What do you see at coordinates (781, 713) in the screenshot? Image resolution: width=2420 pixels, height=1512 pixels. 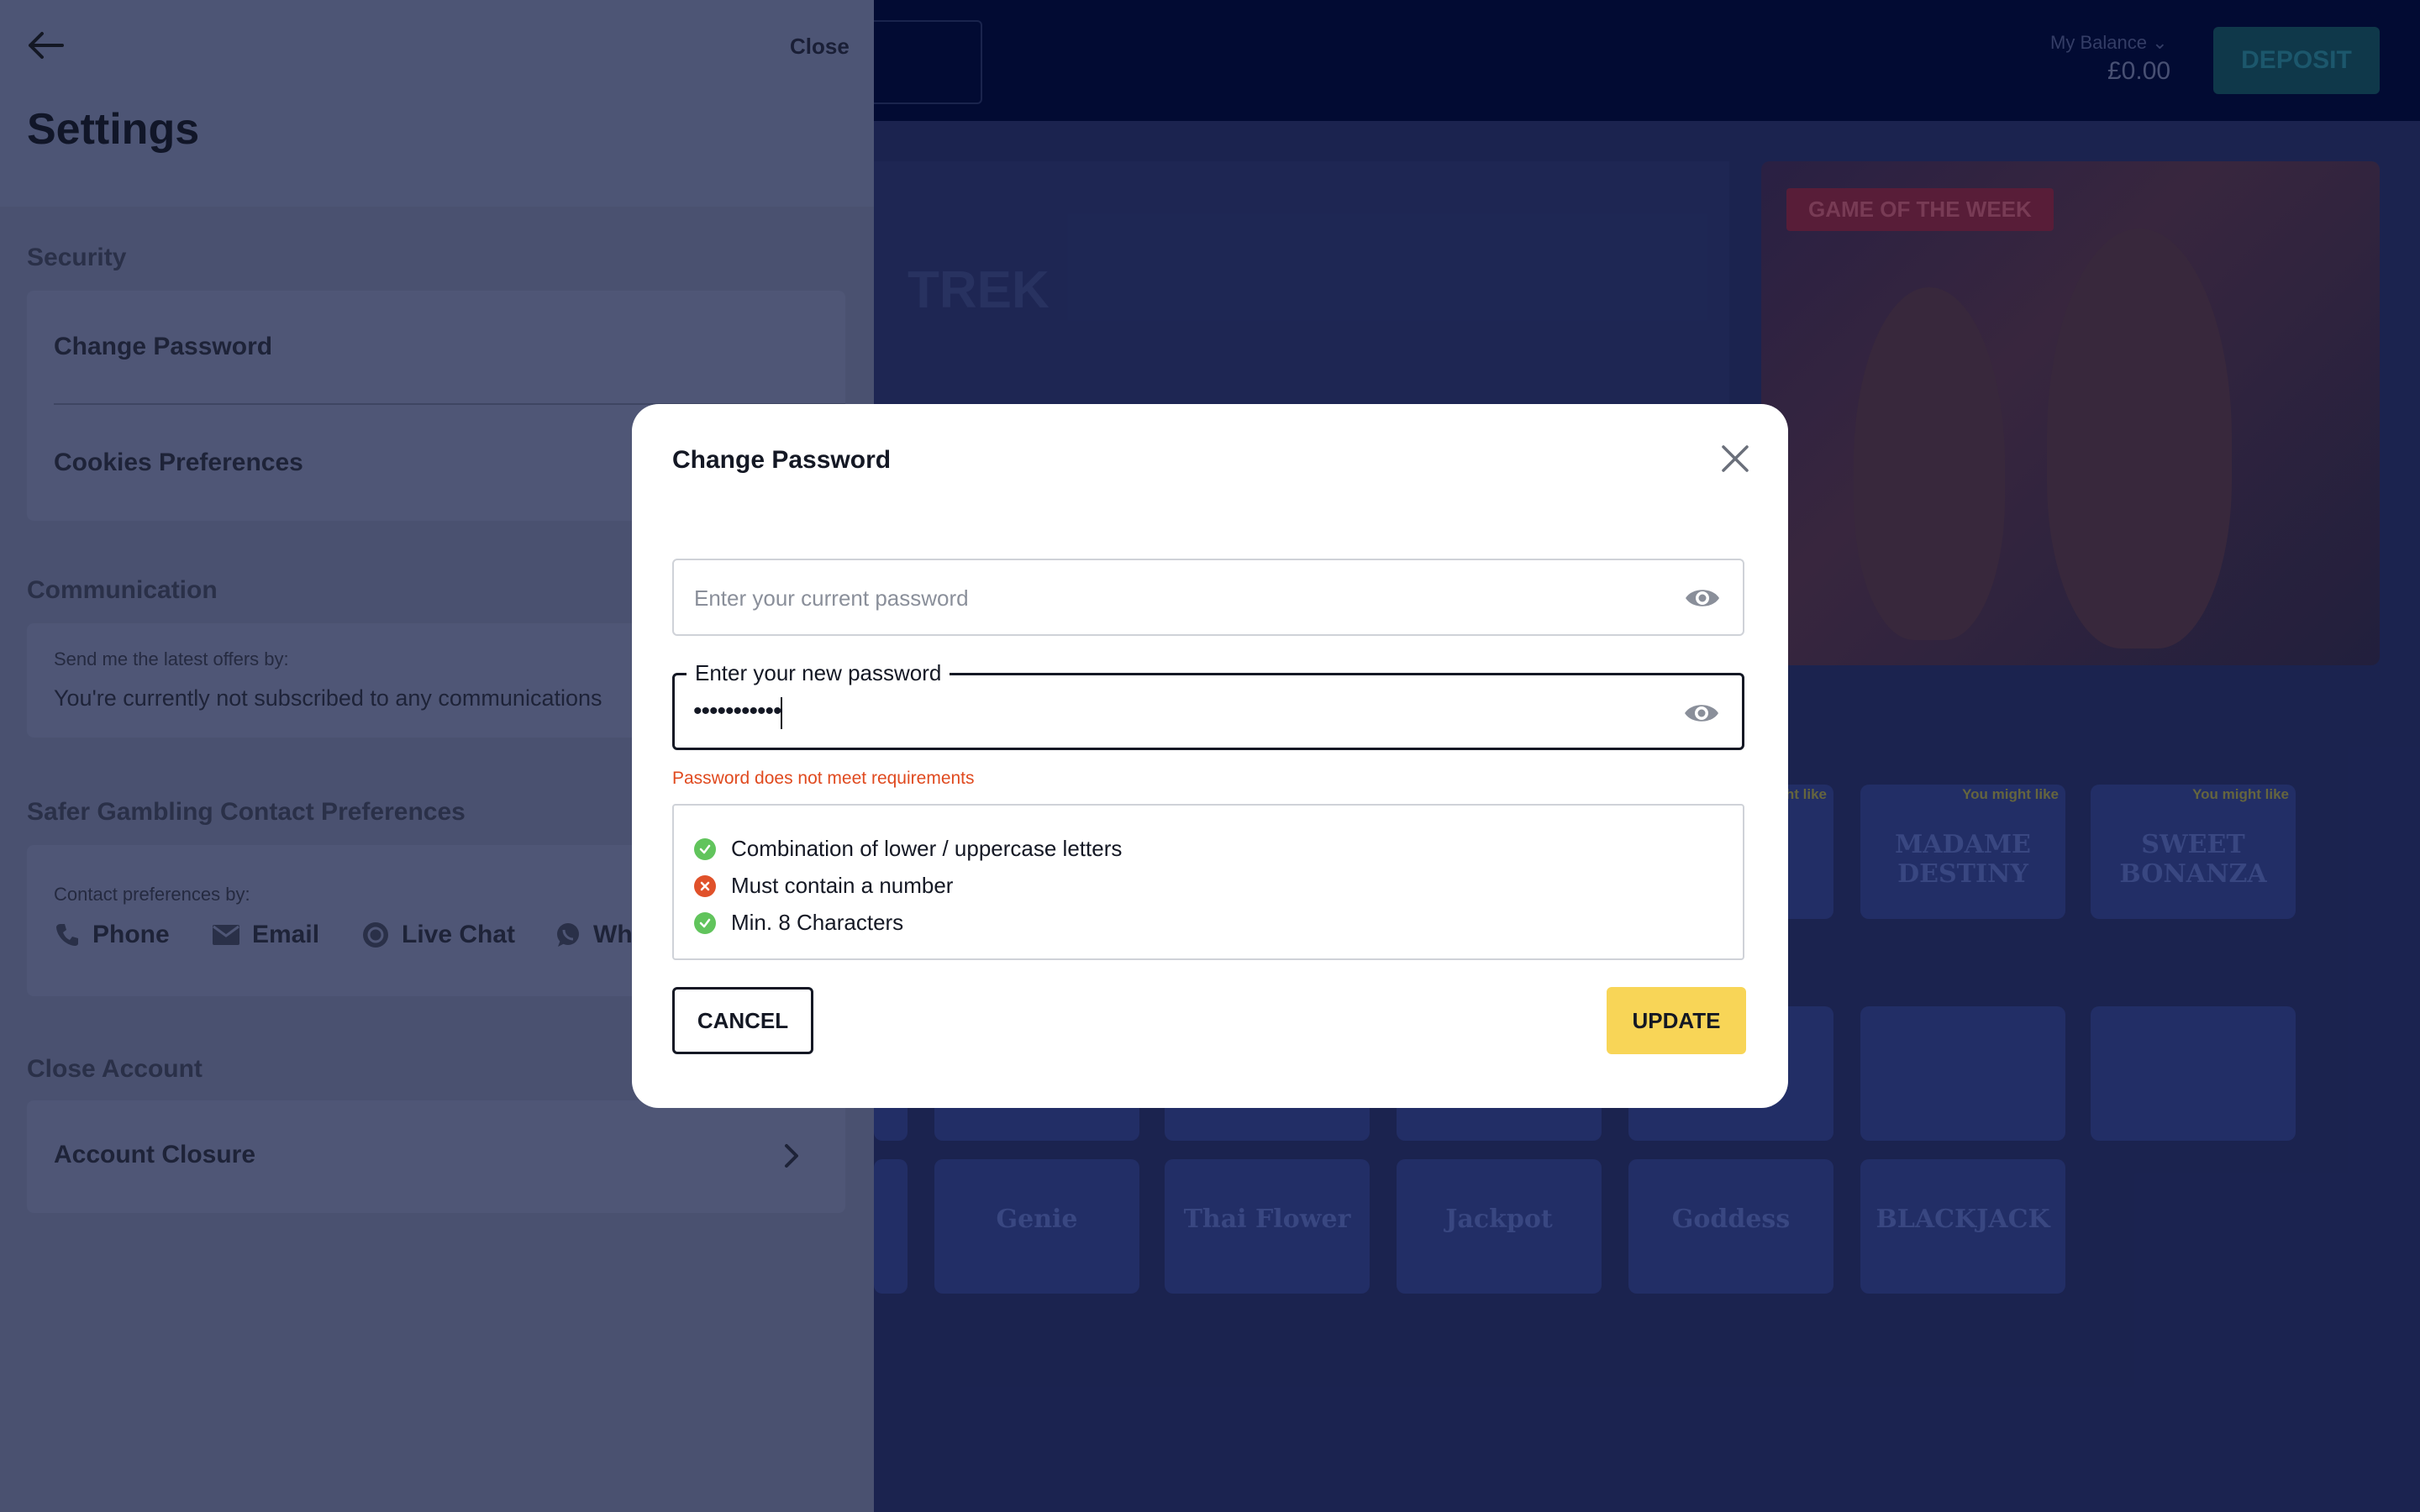 I see `text-cursor` at bounding box center [781, 713].